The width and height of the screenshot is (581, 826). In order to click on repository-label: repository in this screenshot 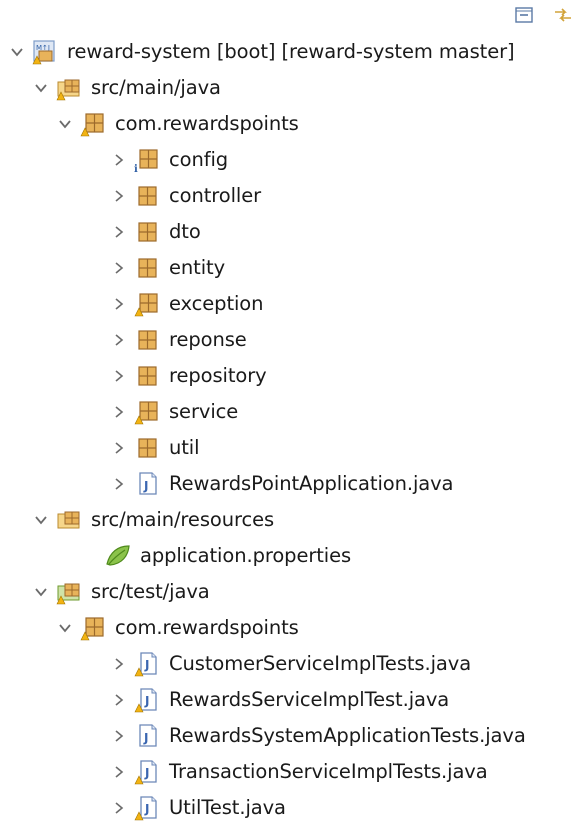, I will do `click(218, 375)`.